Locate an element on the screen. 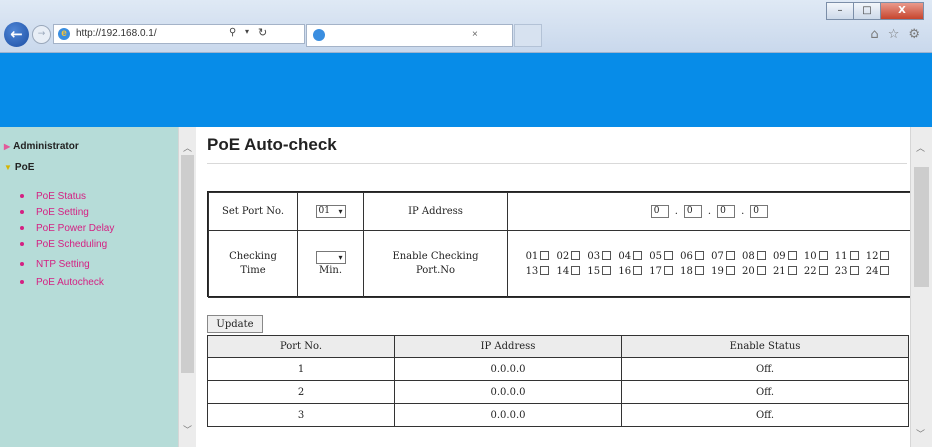  ip-octet-4-input: 0 is located at coordinates (759, 211).